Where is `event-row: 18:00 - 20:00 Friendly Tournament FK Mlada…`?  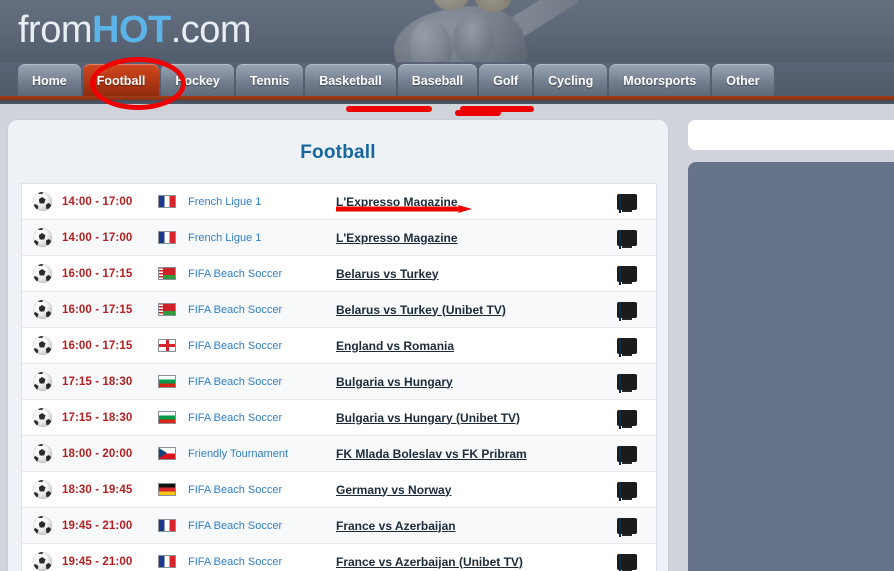 event-row: 18:00 - 20:00 Friendly Tournament FK Mlada… is located at coordinates (339, 454).